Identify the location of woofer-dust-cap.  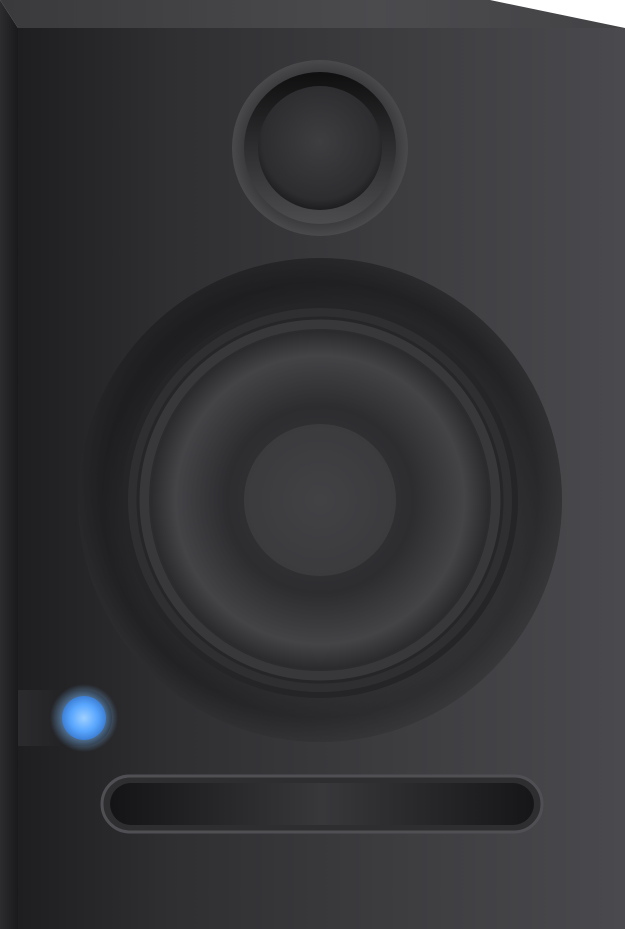
(320, 500).